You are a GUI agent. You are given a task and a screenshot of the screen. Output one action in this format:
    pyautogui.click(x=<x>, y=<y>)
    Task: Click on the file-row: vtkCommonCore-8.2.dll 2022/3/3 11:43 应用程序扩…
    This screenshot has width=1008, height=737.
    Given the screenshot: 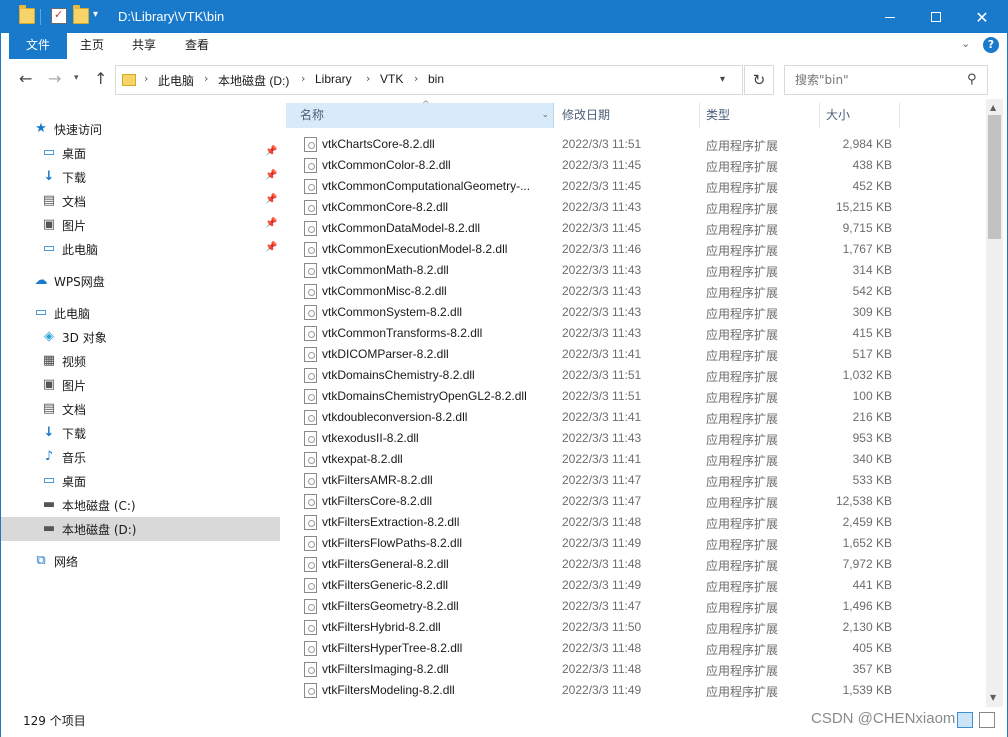 What is the action you would take?
    pyautogui.click(x=634, y=207)
    